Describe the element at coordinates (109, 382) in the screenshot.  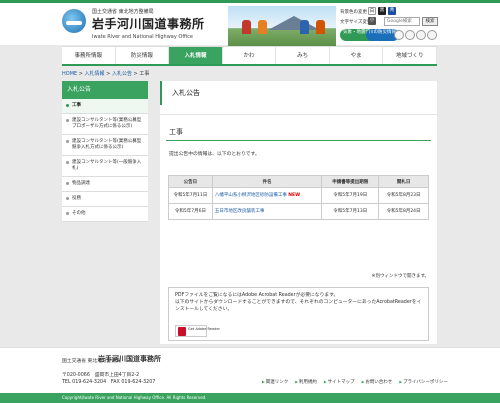
I see `footer-phone: TEL 019-624-3204 FAX 019-624-3207` at that location.